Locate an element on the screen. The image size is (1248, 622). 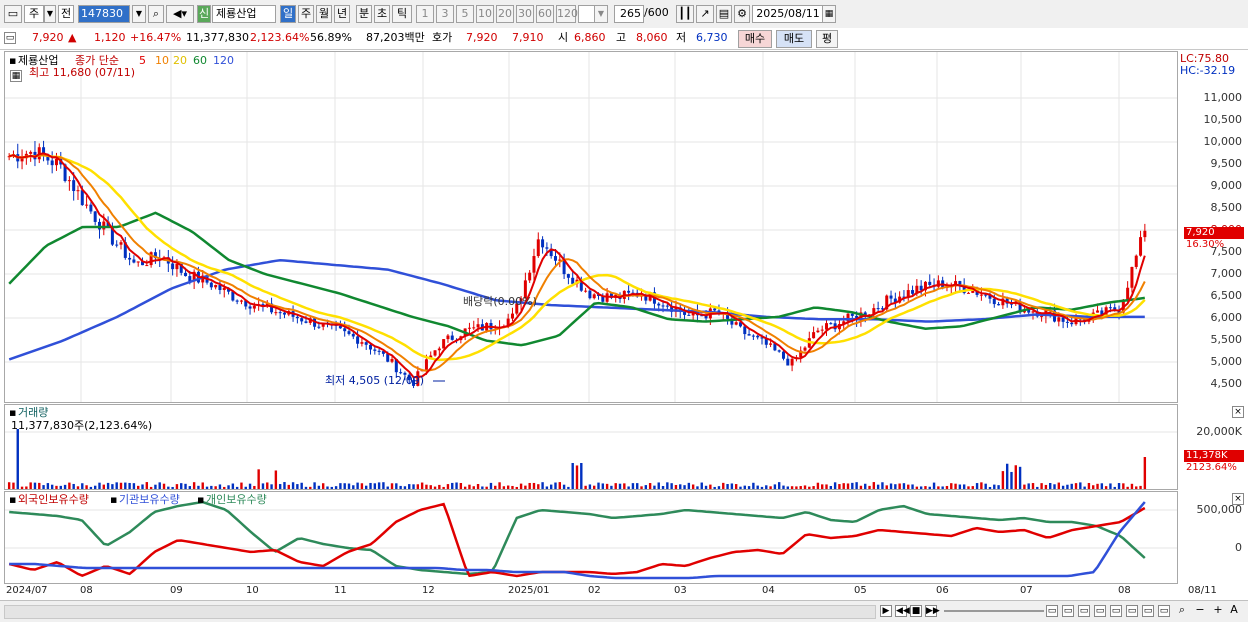
search-icon: ⌕ is located at coordinates (156, 14).